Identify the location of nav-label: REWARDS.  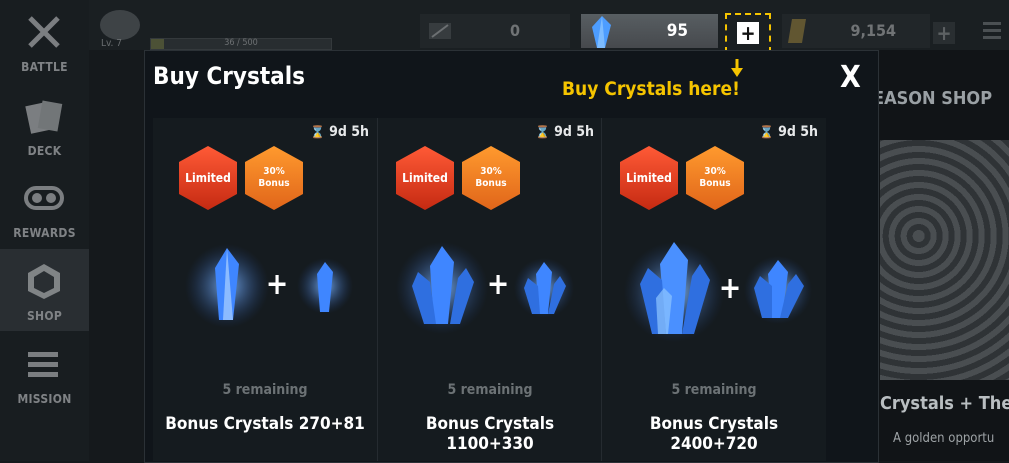
(44, 233).